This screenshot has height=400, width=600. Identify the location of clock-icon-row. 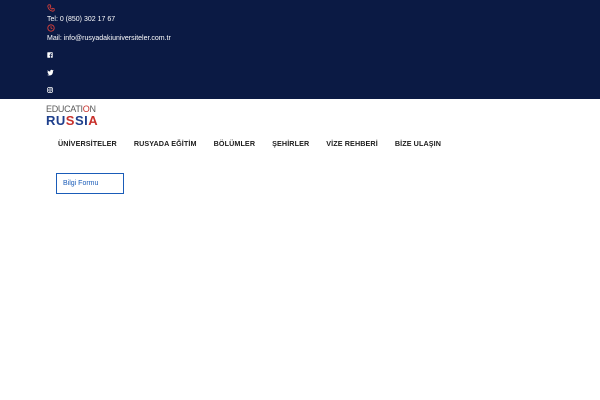
(51, 28).